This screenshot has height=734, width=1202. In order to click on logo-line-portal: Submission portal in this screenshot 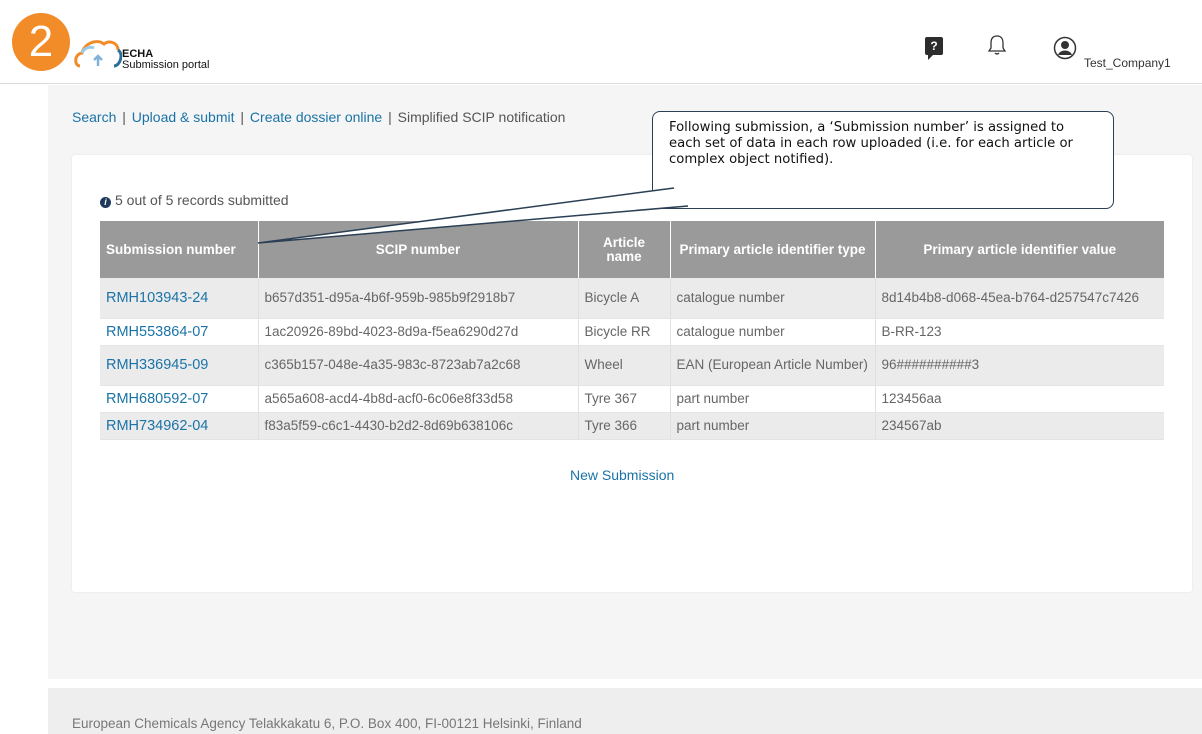, I will do `click(166, 65)`.